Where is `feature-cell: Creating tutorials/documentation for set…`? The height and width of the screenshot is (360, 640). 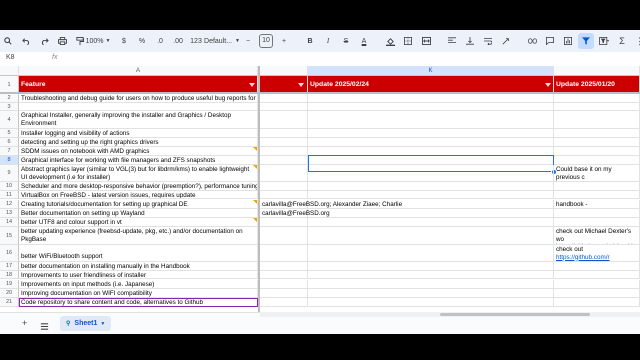 feature-cell: Creating tutorials/documentation for set… is located at coordinates (138, 204).